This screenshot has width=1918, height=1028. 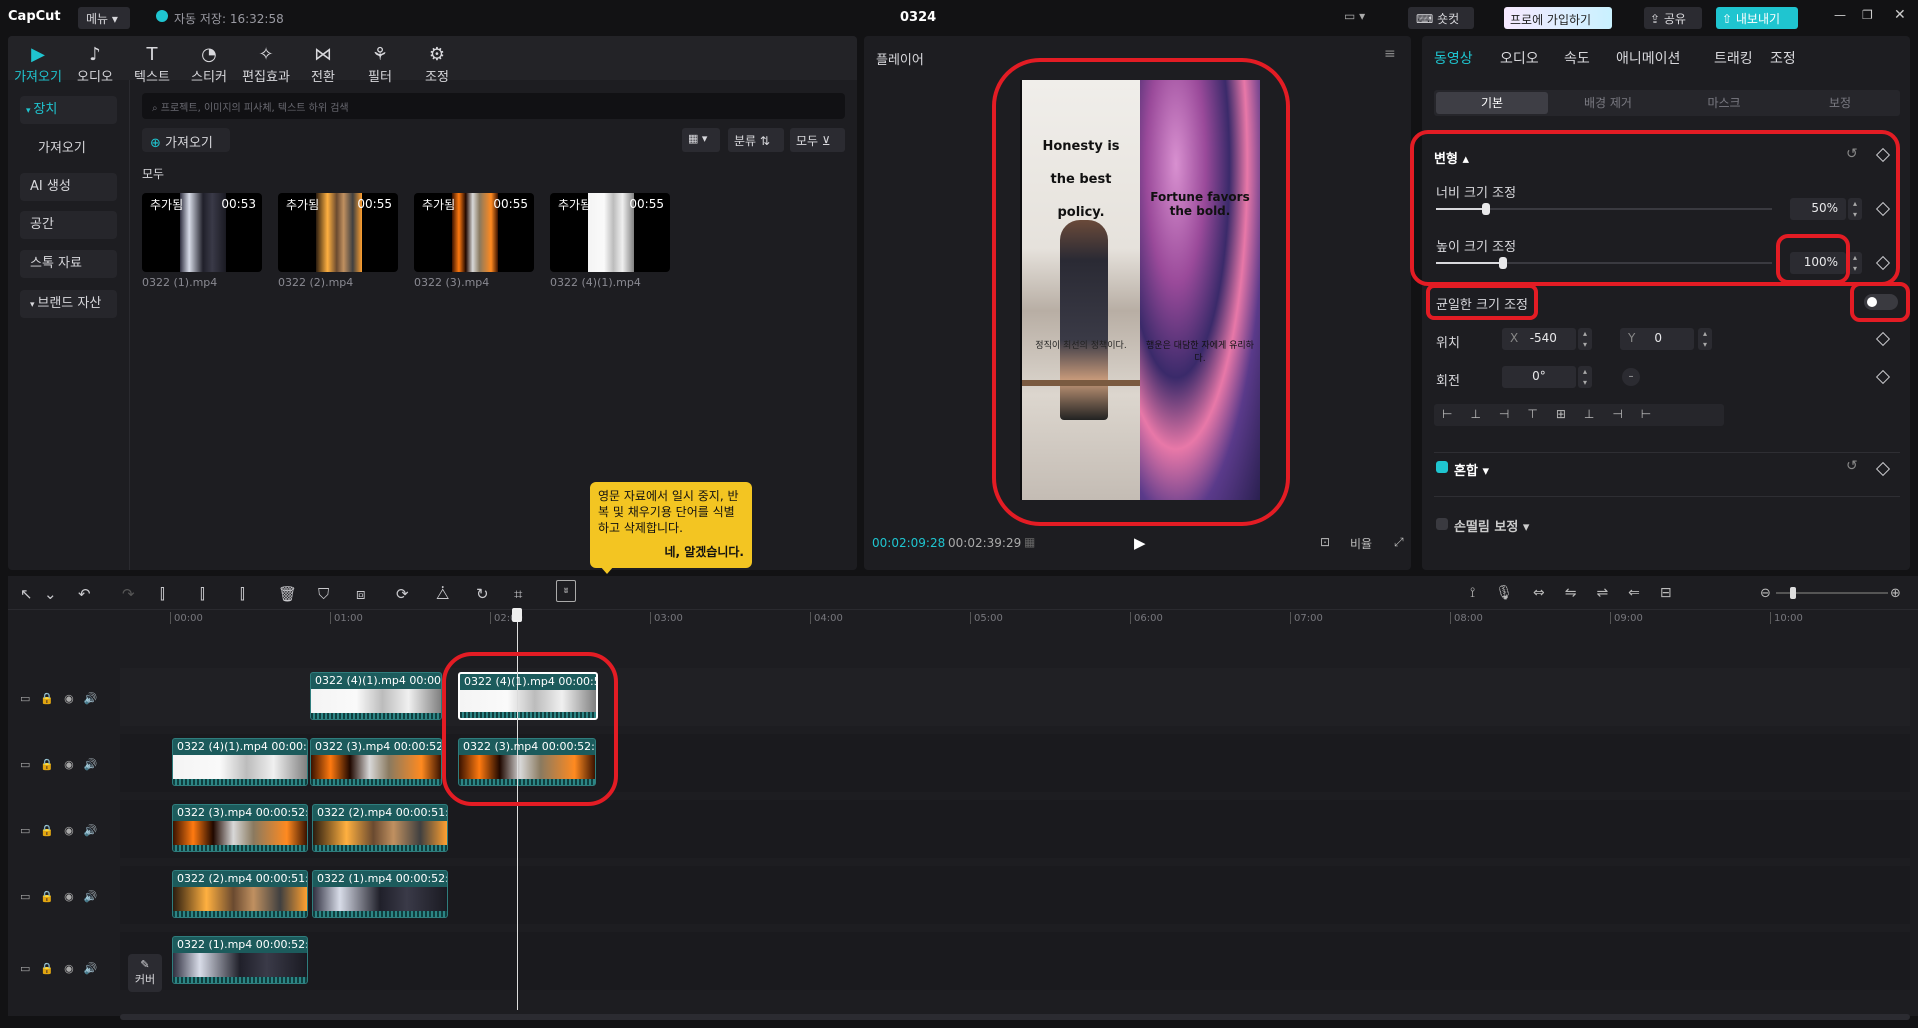 I want to click on inspector-tab: 트래킹, so click(x=1733, y=58).